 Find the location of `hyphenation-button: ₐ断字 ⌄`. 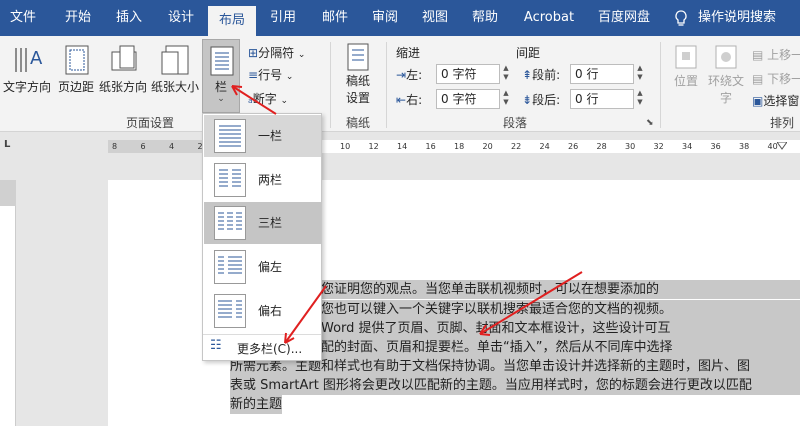

hyphenation-button: ₐ断字 ⌄ is located at coordinates (268, 98).